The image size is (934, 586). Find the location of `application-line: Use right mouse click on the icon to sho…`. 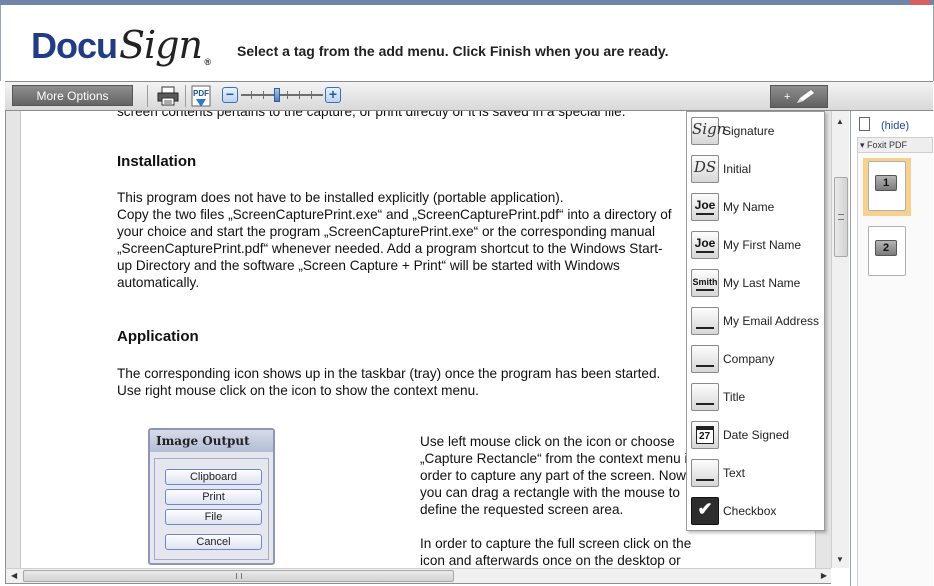

application-line: Use right mouse click on the icon to sho… is located at coordinates (298, 390).